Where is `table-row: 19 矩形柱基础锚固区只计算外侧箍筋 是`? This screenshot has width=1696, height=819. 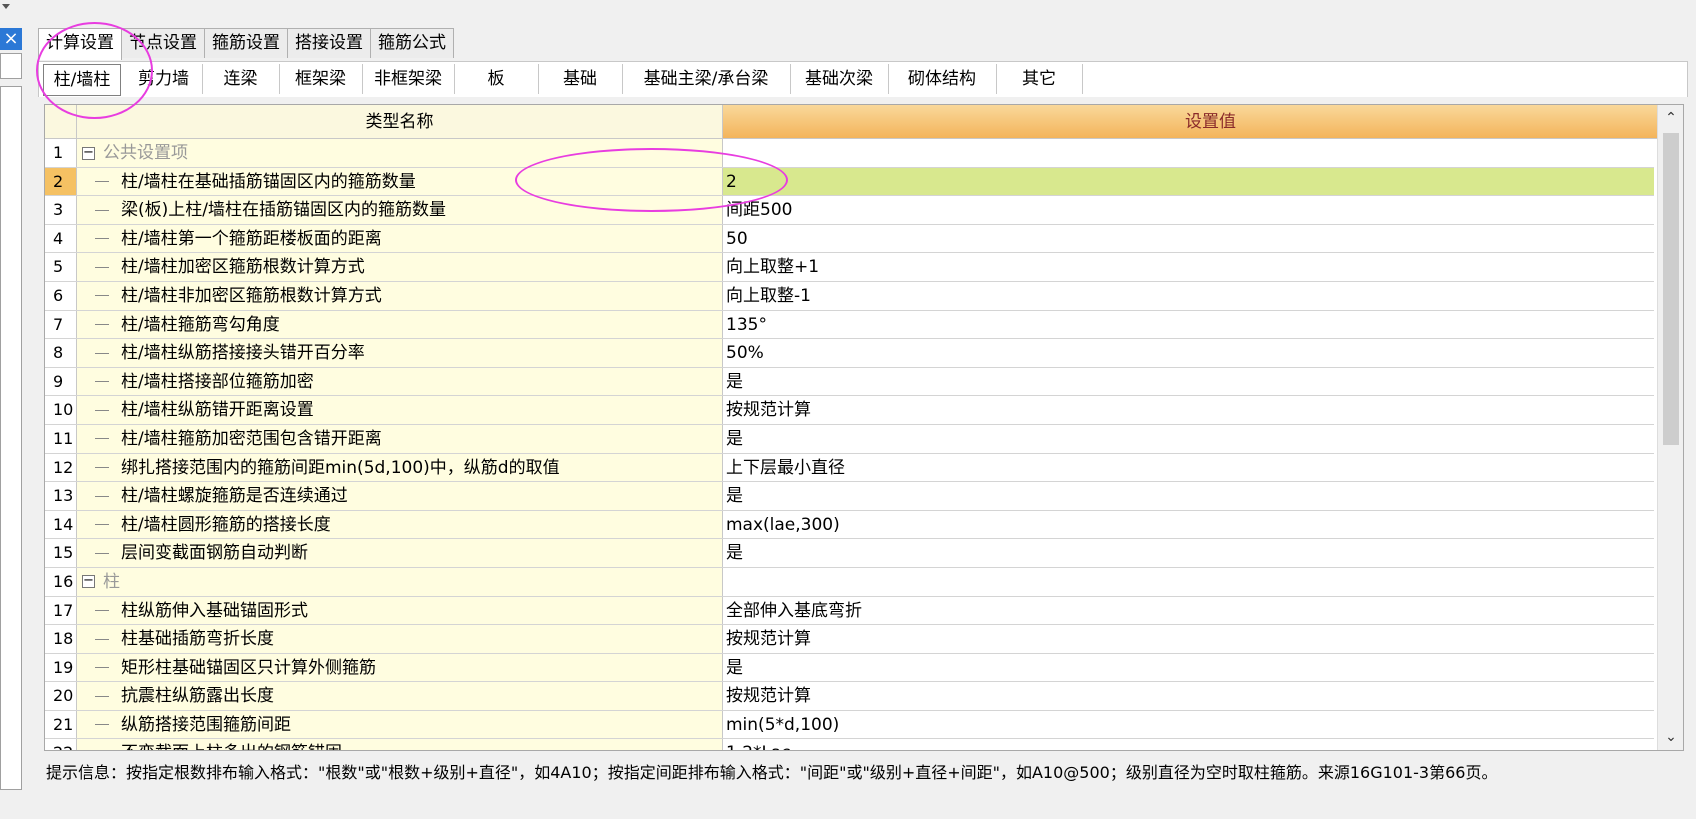
table-row: 19 矩形柱基础锚固区只计算外侧箍筋 是 is located at coordinates (849, 668).